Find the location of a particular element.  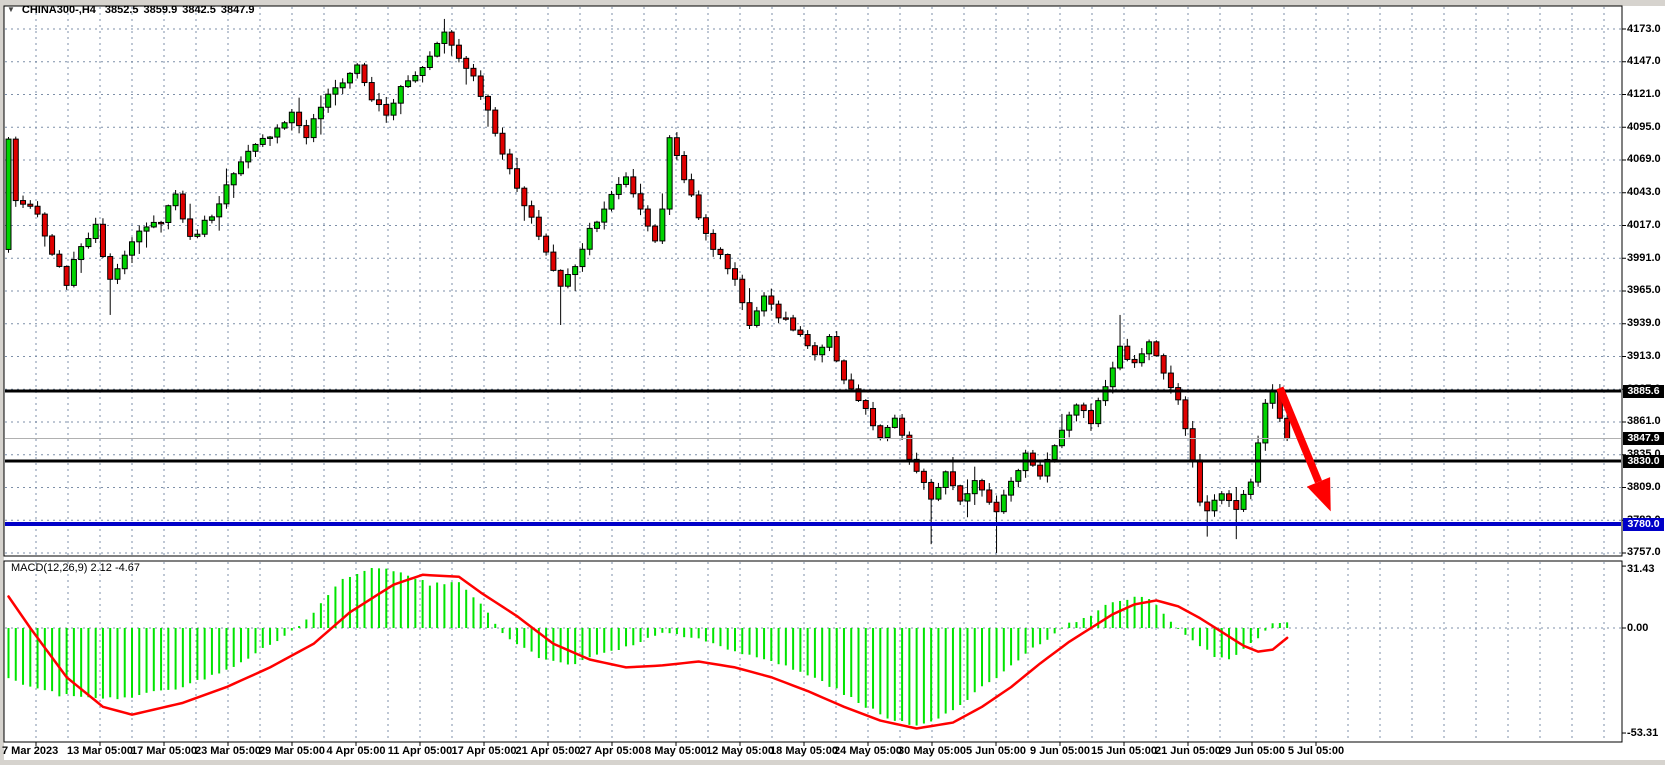

macd-signal-value: -4.67 is located at coordinates (127, 568).